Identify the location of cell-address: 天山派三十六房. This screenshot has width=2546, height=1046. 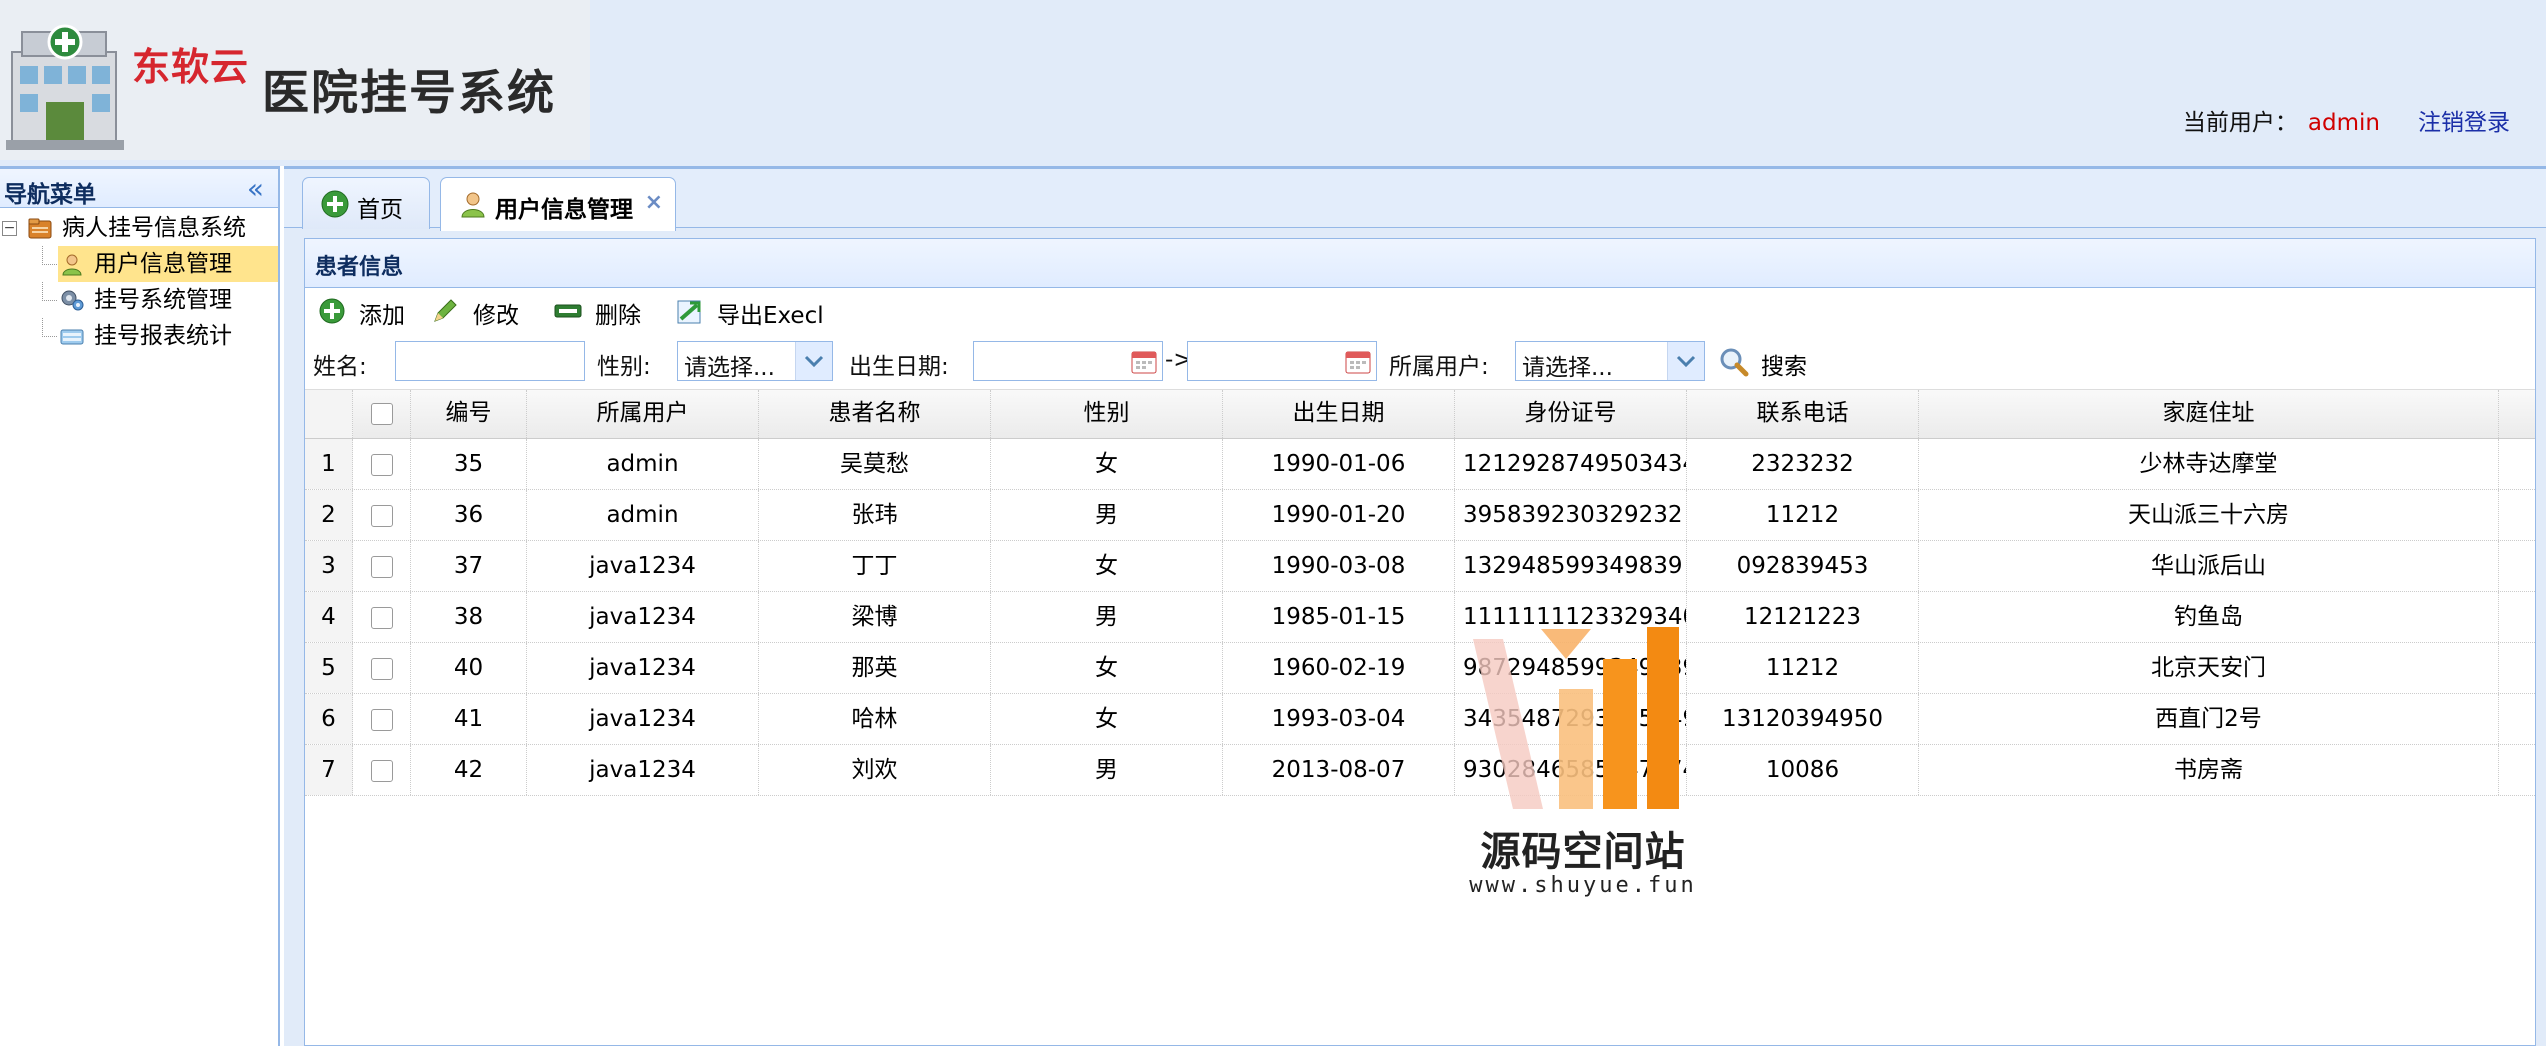
(2209, 515).